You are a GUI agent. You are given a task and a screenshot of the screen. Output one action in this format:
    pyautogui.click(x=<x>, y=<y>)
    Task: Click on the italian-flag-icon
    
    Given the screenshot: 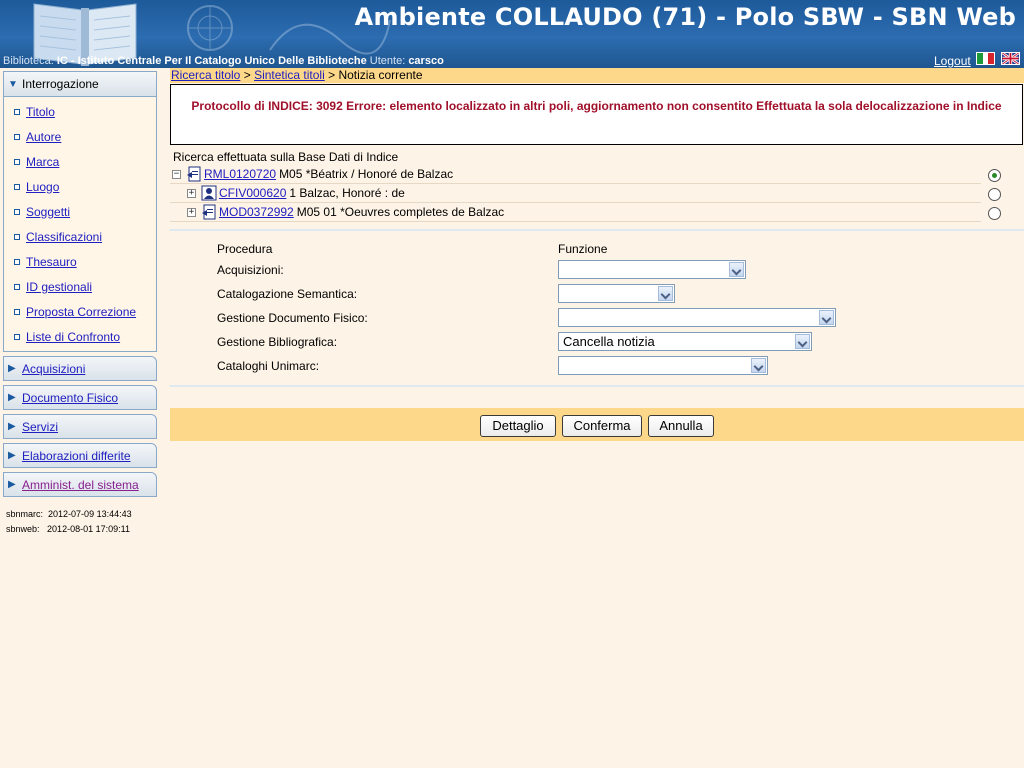 What is the action you would take?
    pyautogui.click(x=985, y=58)
    